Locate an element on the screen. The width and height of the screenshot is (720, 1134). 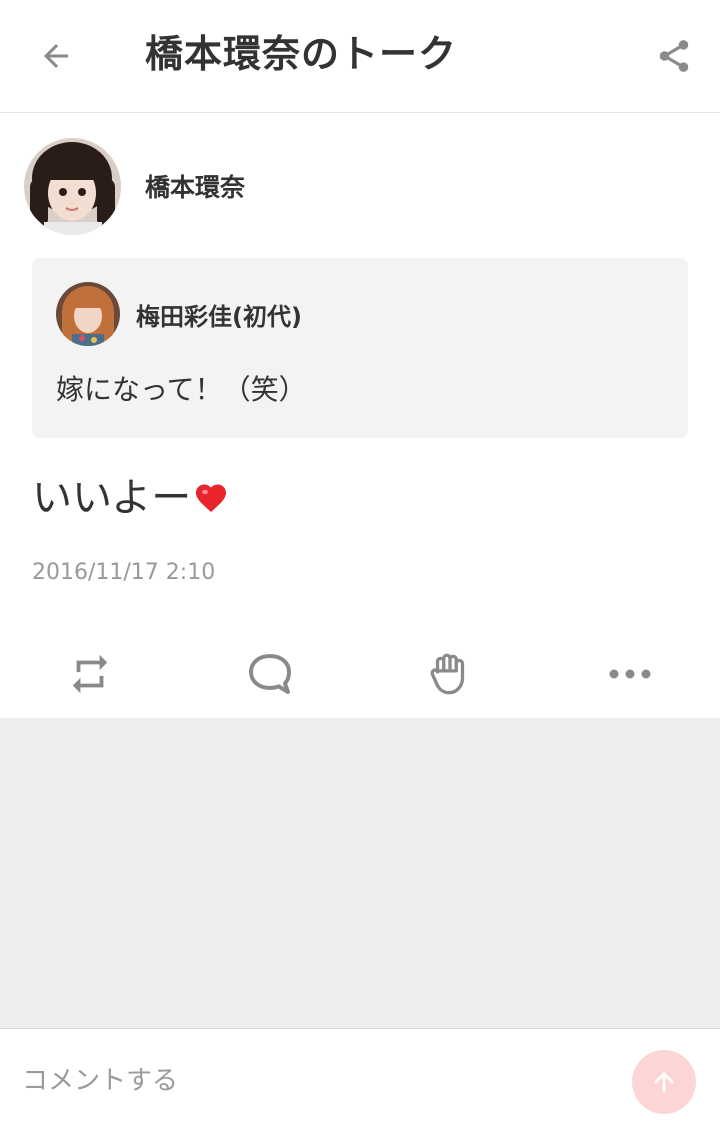
quoted-avatar is located at coordinates (88, 314).